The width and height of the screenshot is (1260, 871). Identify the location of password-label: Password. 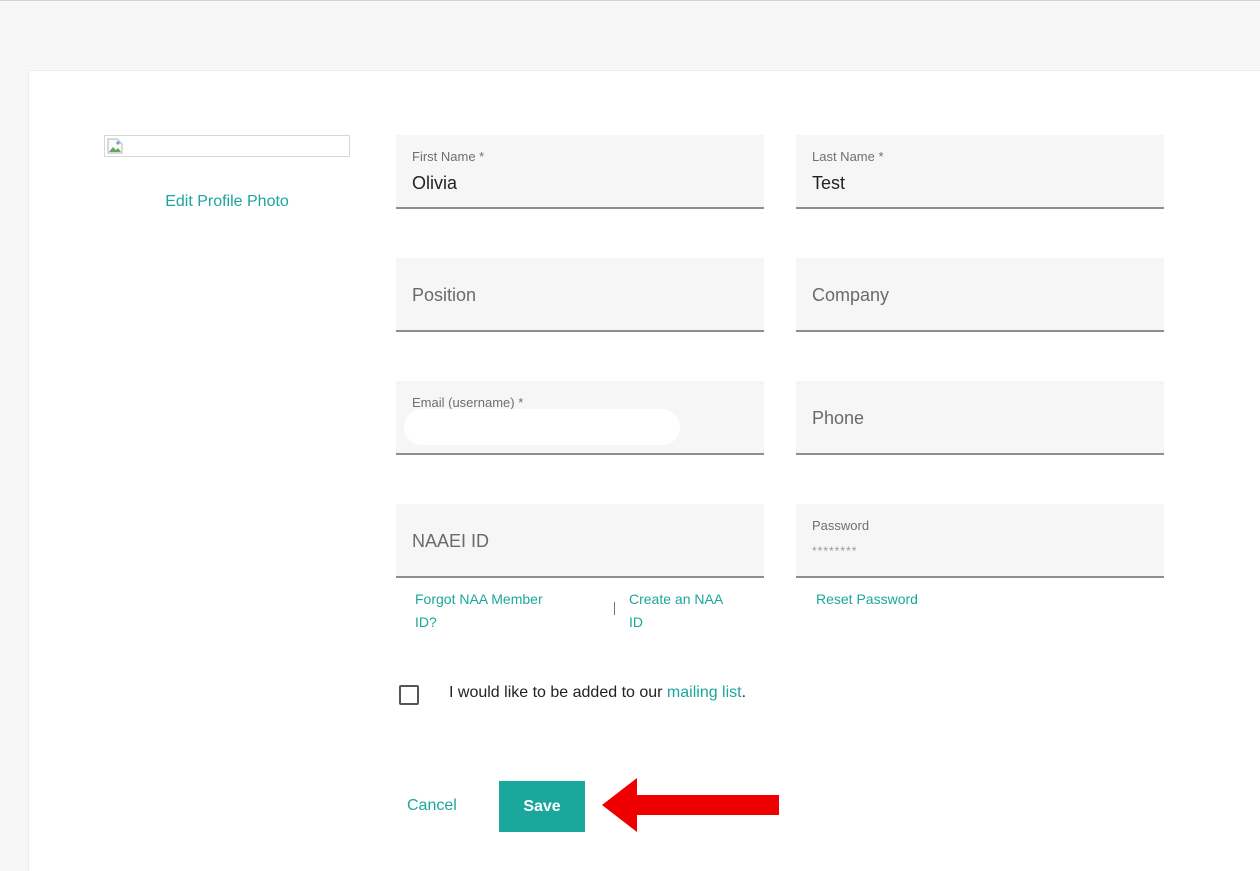
(841, 525).